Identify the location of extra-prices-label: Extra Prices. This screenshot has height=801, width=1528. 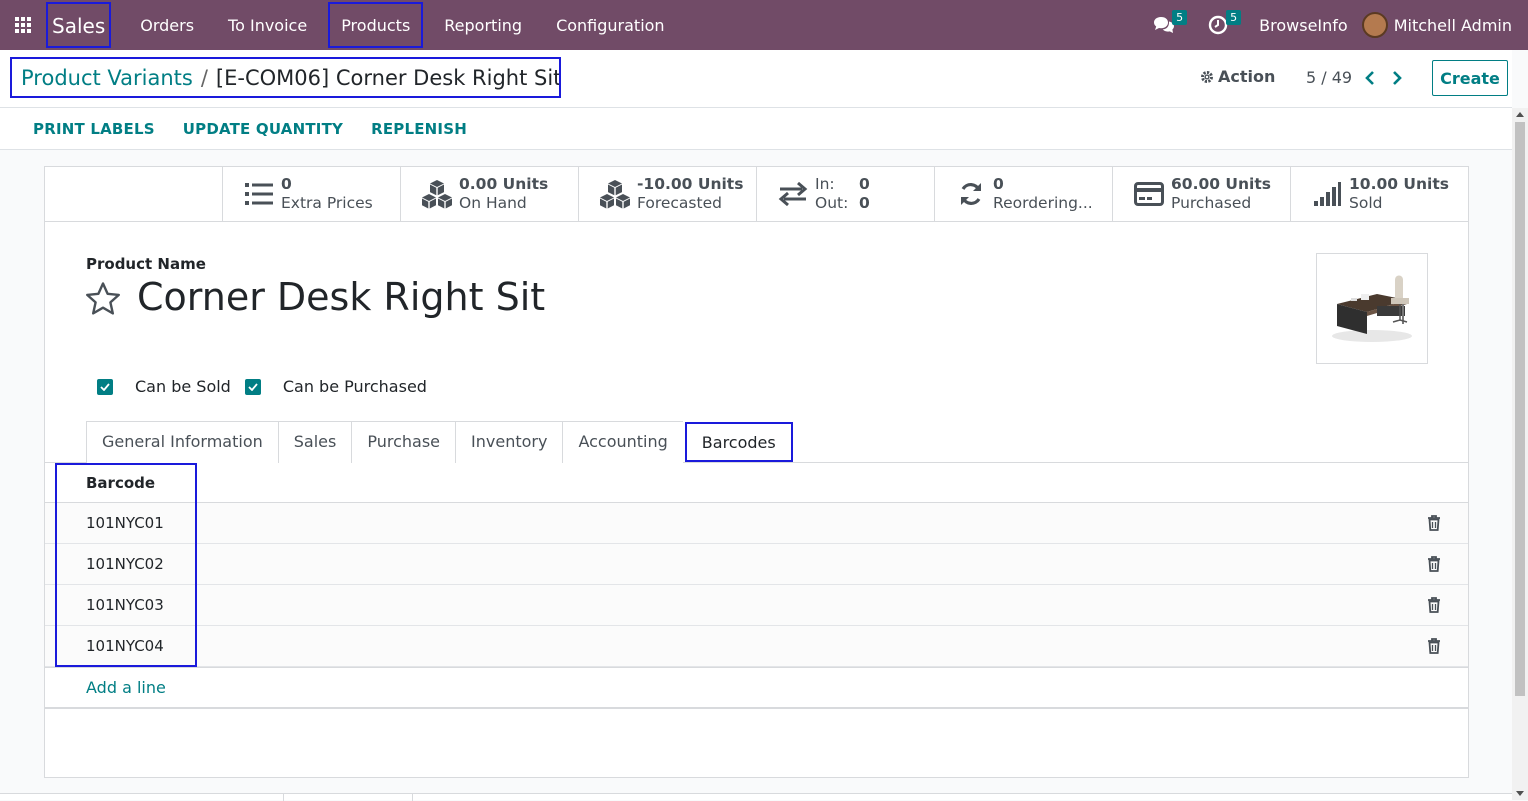
(327, 203).